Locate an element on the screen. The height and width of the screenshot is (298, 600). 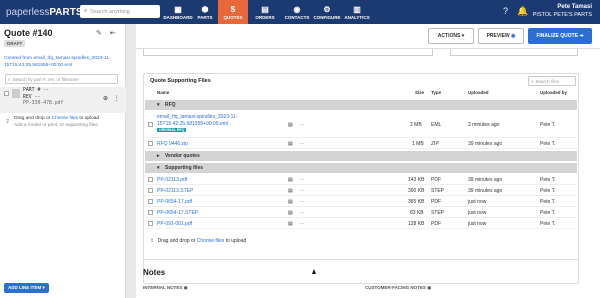
nav-configure: ⚙ CONFIGURE is located at coordinates (327, 12).